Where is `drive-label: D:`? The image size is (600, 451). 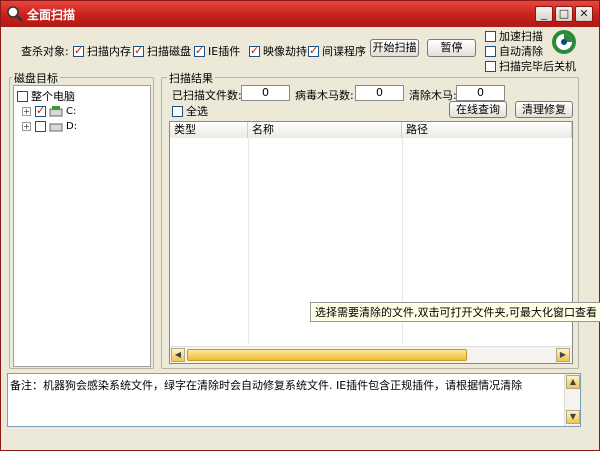 drive-label: D: is located at coordinates (72, 126).